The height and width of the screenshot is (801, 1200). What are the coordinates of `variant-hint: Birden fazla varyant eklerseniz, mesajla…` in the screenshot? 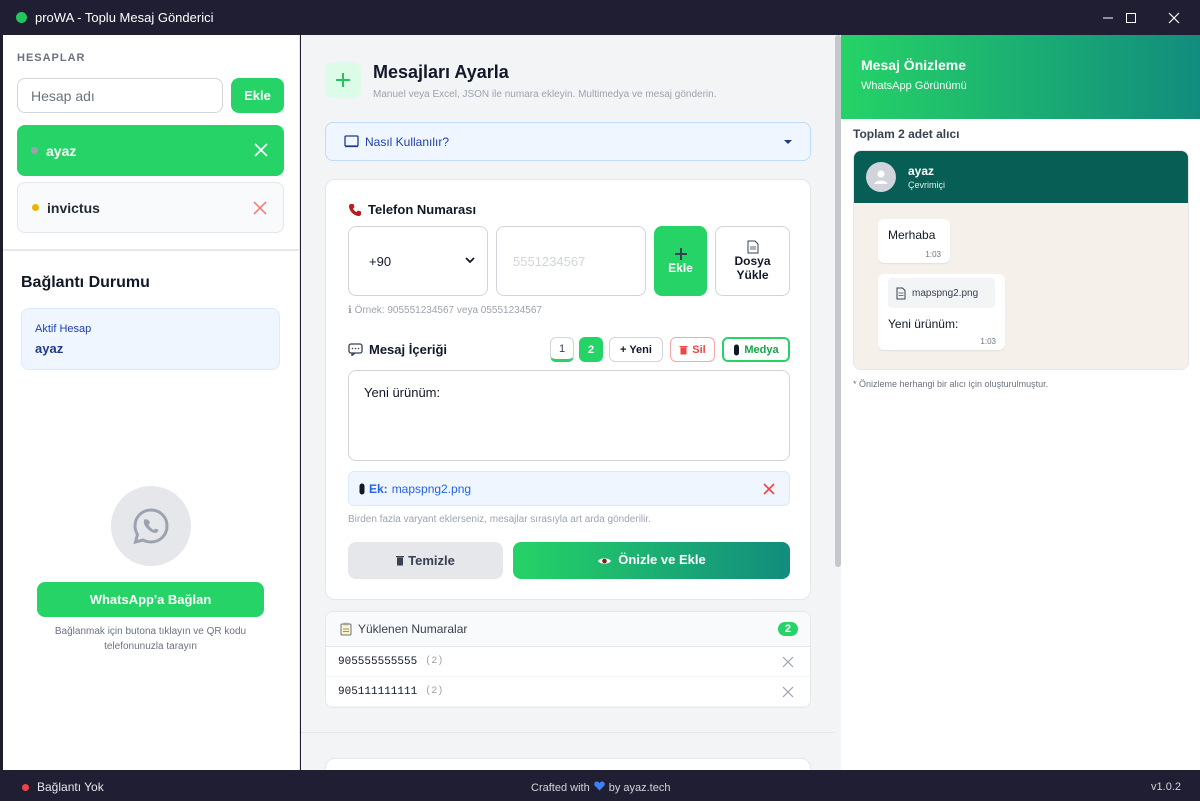 It's located at (499, 519).